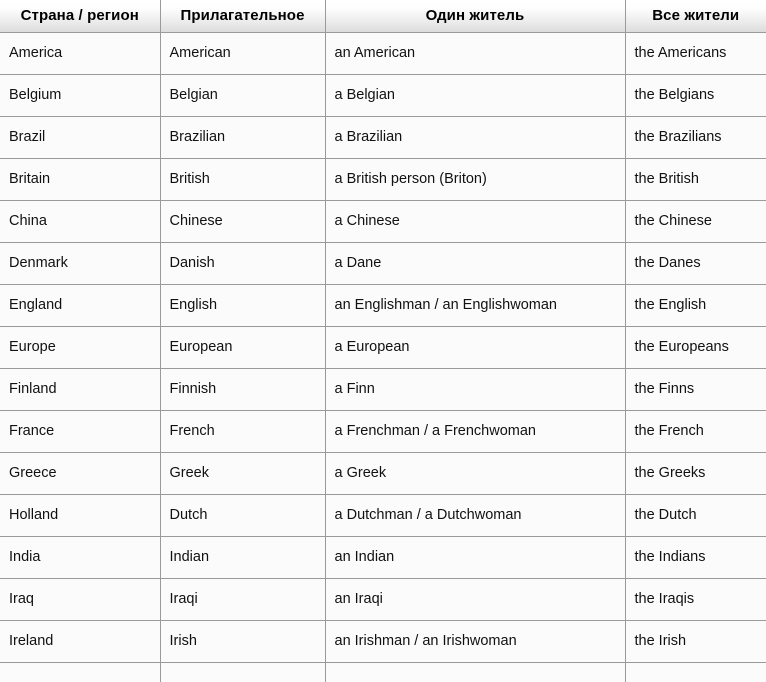 Image resolution: width=766 pixels, height=682 pixels. Describe the element at coordinates (695, 389) in the screenshot. I see `cell-all: the Finns` at that location.